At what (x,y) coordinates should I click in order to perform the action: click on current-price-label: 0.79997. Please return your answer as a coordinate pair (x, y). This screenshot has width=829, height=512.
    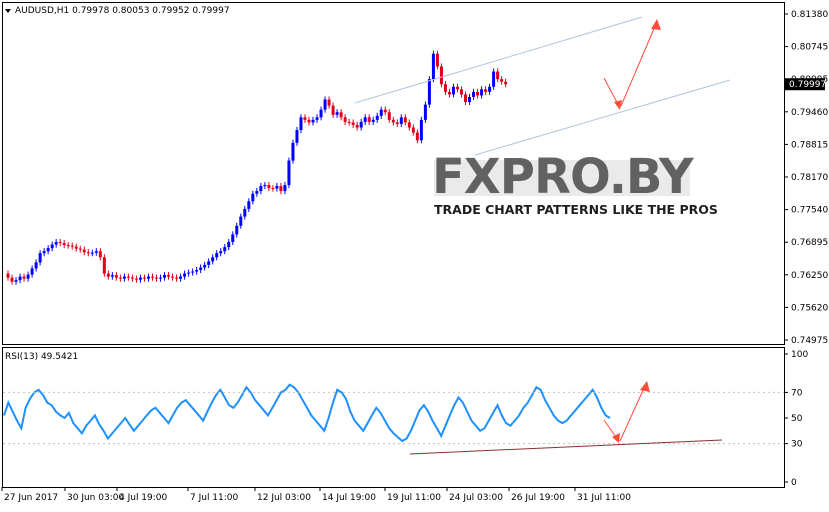
    Looking at the image, I should click on (807, 85).